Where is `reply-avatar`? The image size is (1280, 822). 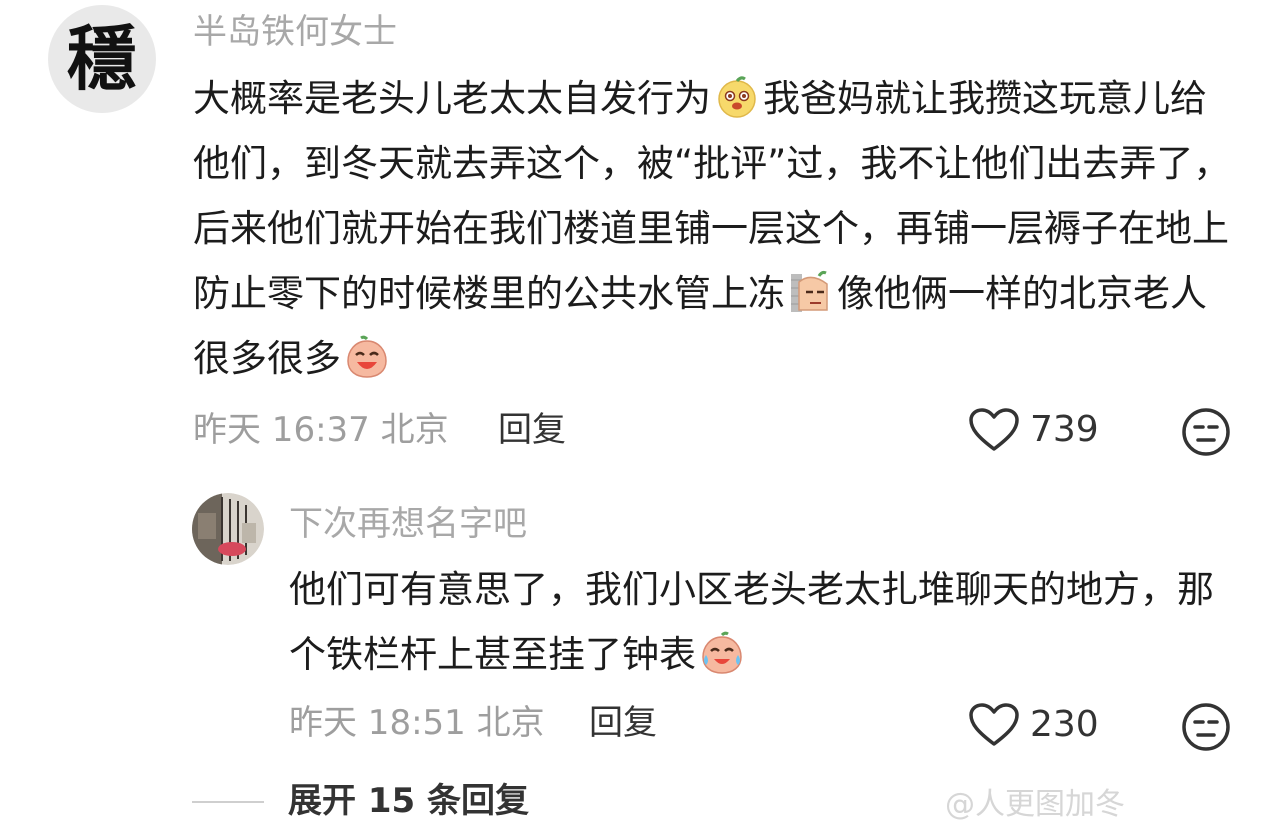 reply-avatar is located at coordinates (228, 529).